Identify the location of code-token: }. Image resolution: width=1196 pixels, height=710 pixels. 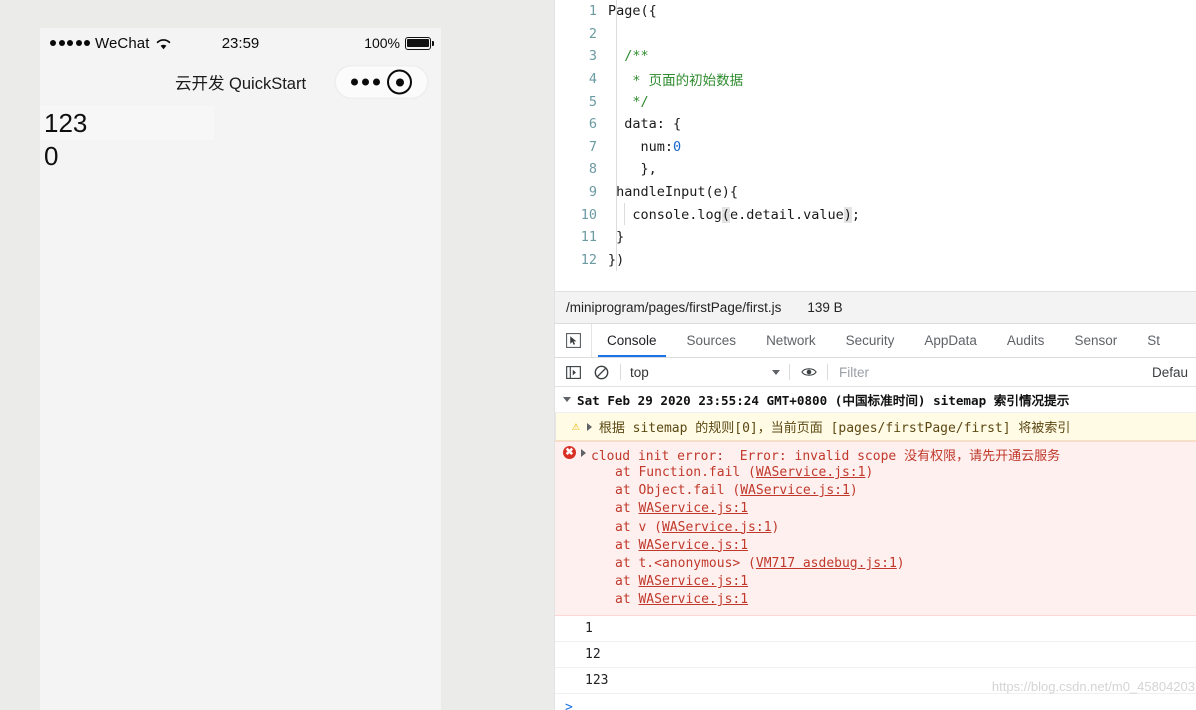
(616, 237).